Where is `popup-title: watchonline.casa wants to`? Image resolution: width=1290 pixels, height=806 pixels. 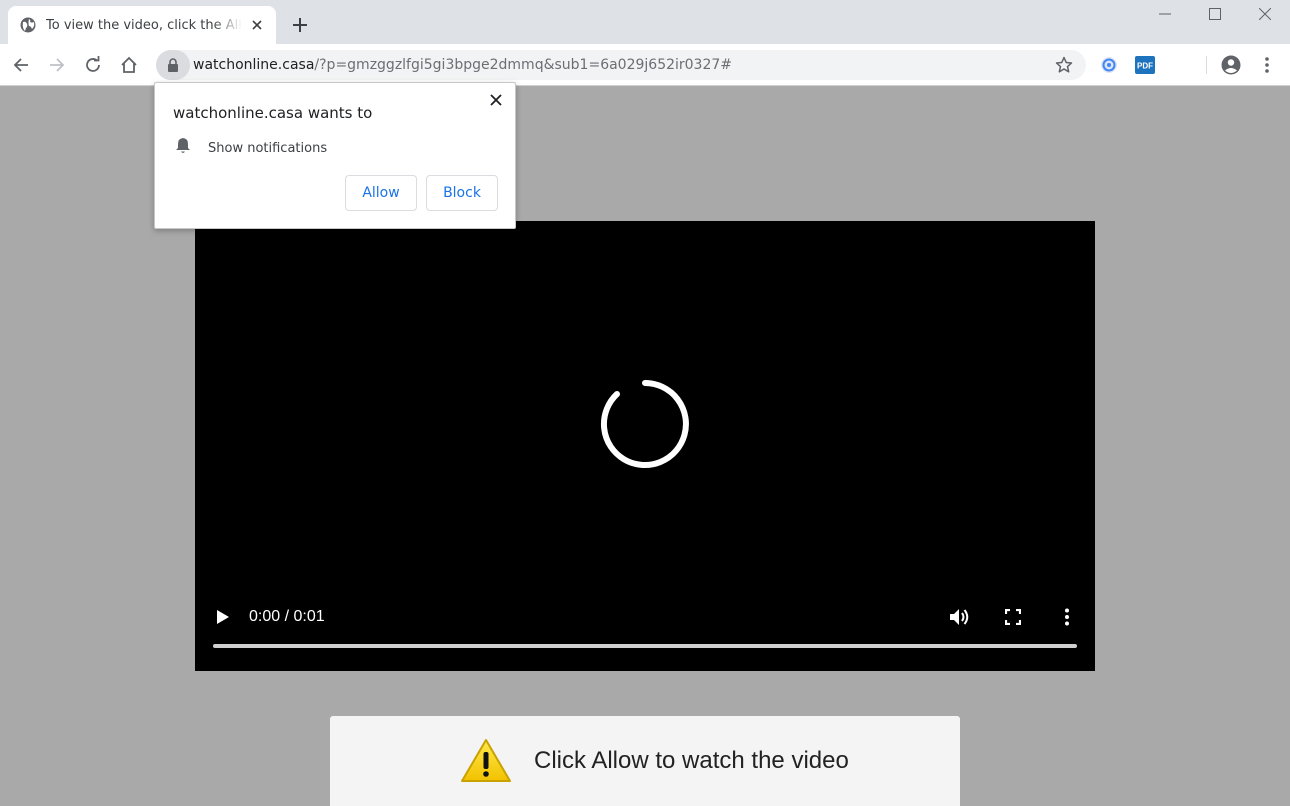 popup-title: watchonline.casa wants to is located at coordinates (273, 113).